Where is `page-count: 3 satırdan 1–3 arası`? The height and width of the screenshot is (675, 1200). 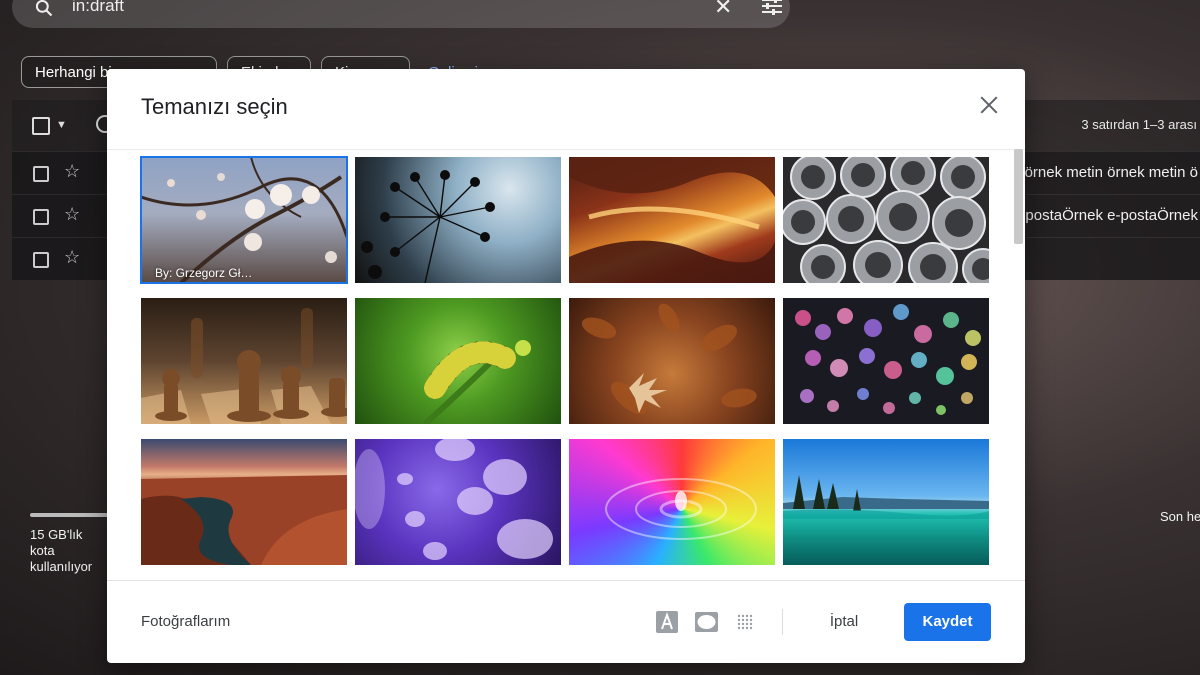
page-count: 3 satırdan 1–3 arası is located at coordinates (1139, 124).